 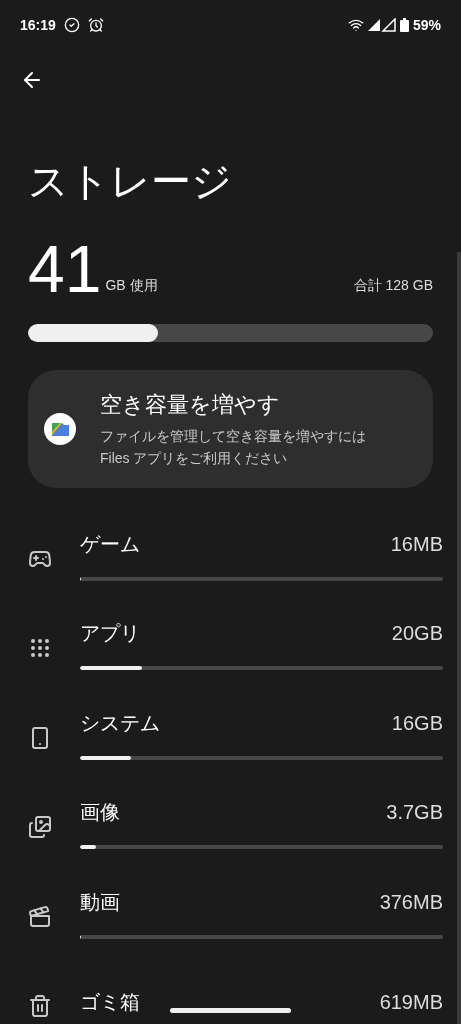 I want to click on free-space-card: 空き容量を増やす ファイルを管理して空き容量を増やすには Files アプリをご利用ください, so click(x=230, y=428).